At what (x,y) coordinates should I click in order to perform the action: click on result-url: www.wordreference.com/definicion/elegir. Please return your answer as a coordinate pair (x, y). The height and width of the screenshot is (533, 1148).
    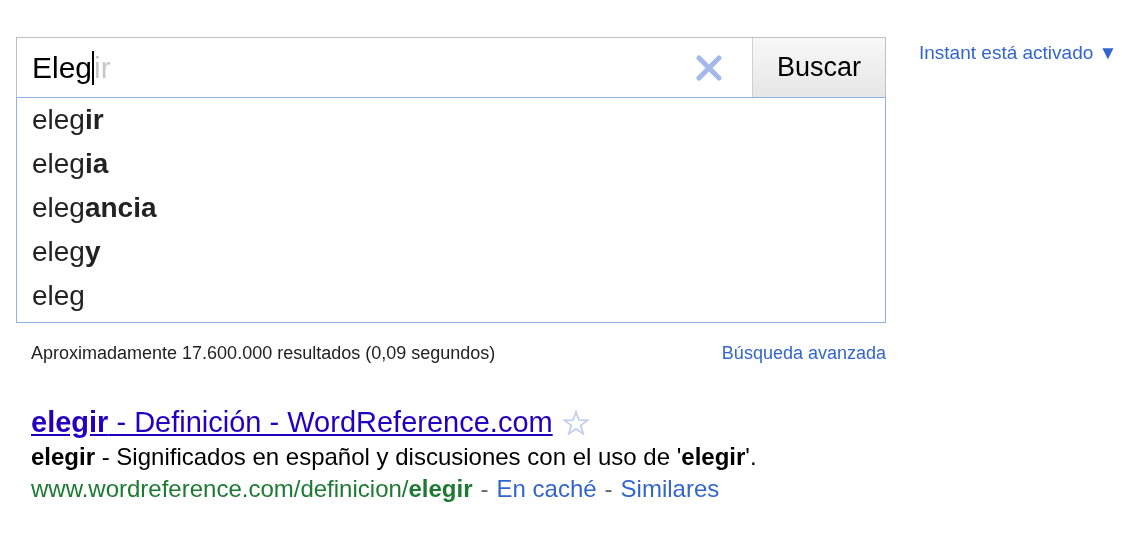
    Looking at the image, I should click on (252, 489).